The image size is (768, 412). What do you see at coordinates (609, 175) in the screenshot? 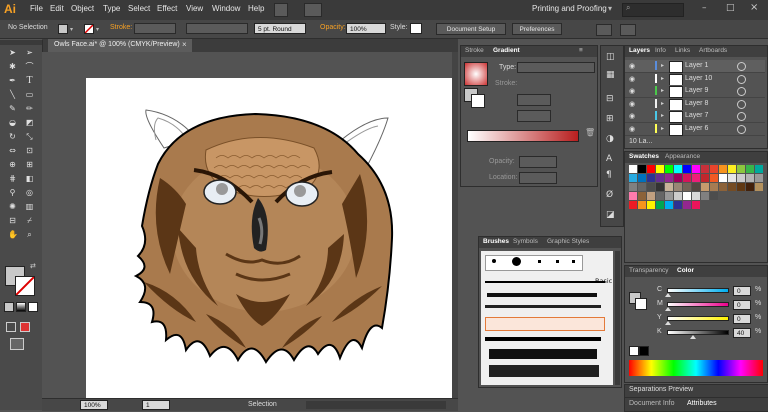
I see `paragraph-icon: ¶` at bounding box center [609, 175].